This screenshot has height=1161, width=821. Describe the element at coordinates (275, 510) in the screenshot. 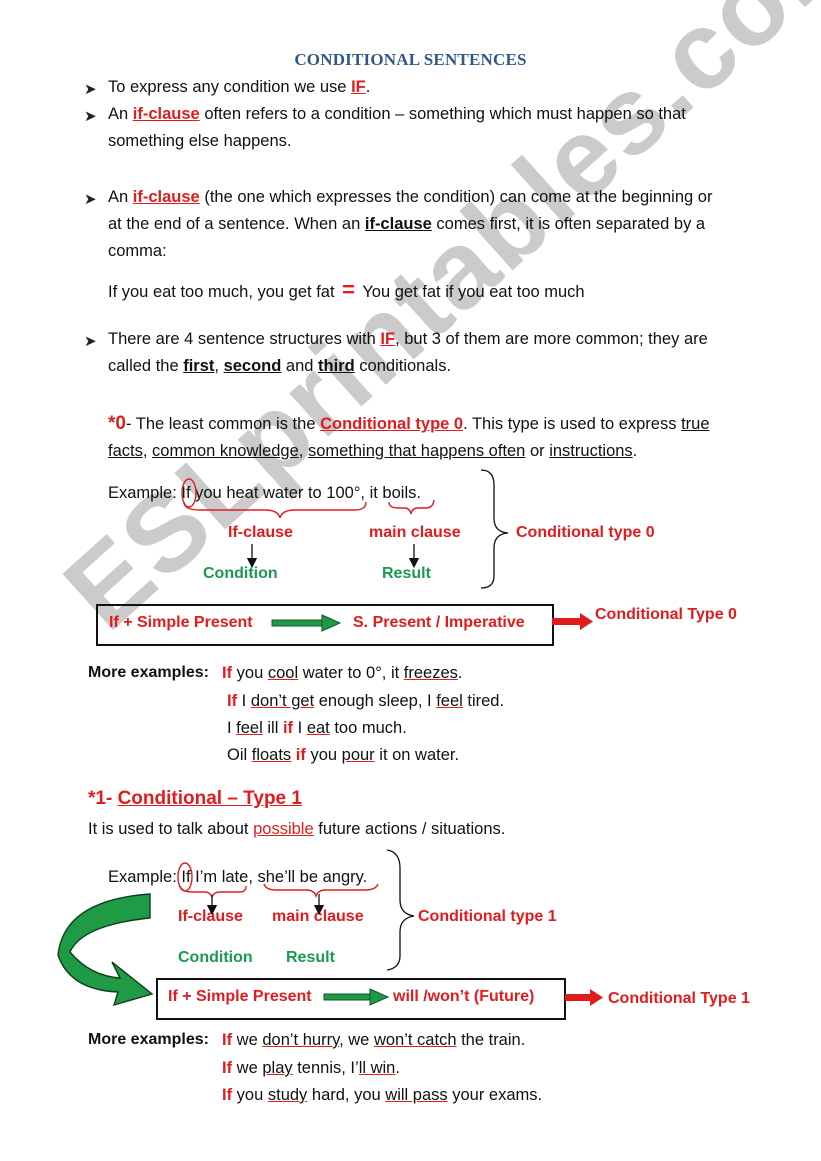

I see `if-clause-brace` at that location.